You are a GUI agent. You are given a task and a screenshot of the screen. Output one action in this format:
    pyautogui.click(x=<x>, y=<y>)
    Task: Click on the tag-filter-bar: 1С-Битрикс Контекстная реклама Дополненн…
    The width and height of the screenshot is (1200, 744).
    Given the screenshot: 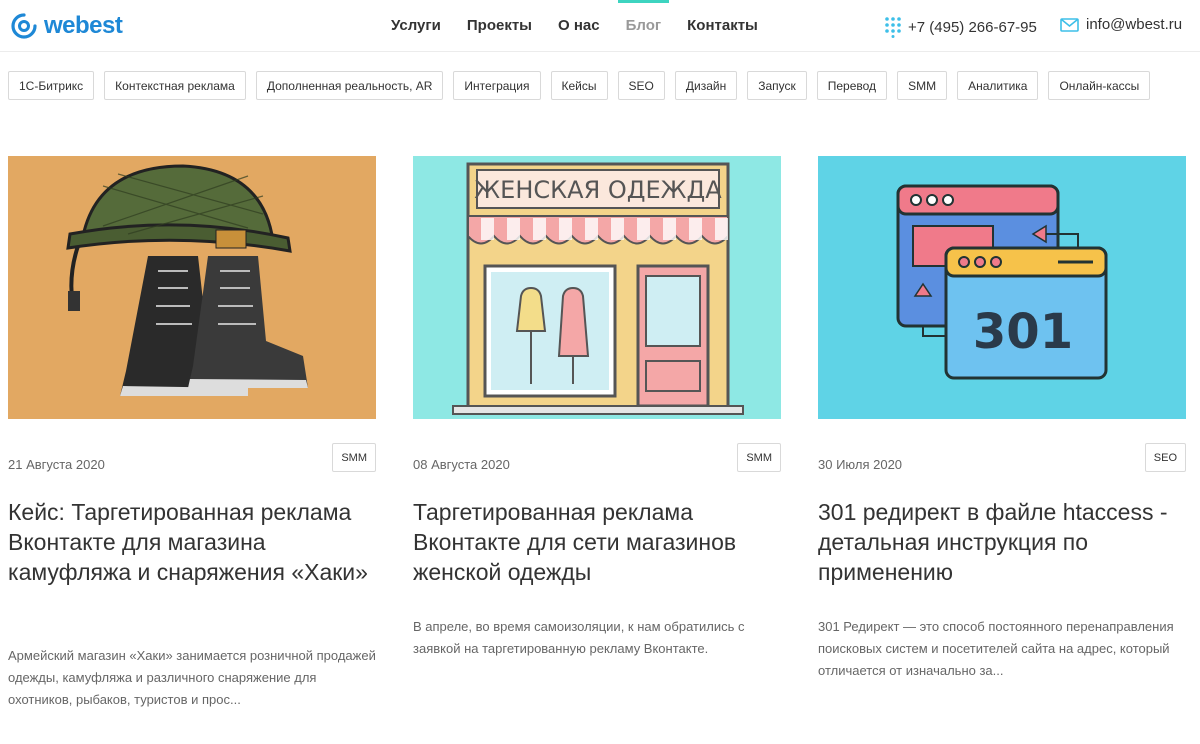 What is the action you would take?
    pyautogui.click(x=584, y=85)
    